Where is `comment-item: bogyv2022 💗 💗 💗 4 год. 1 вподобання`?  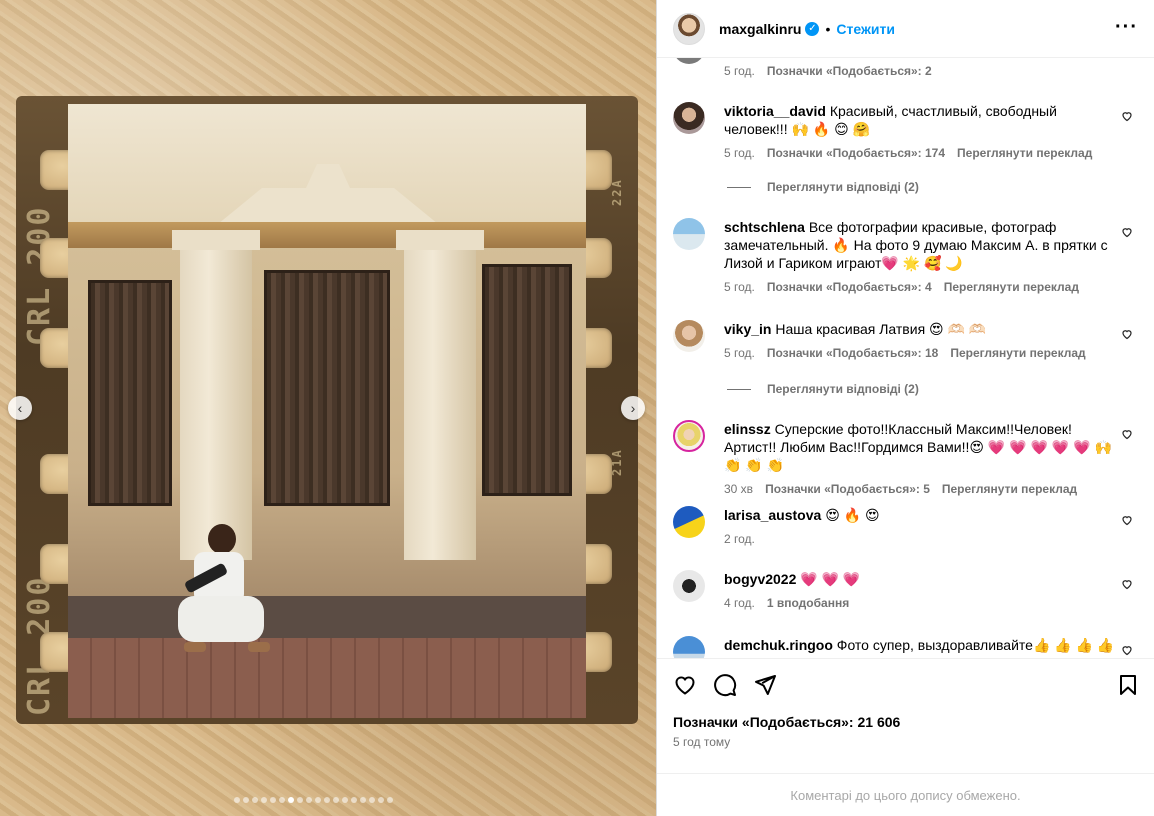 comment-item: bogyv2022 💗 💗 💗 4 год. 1 вподобання is located at coordinates (906, 590).